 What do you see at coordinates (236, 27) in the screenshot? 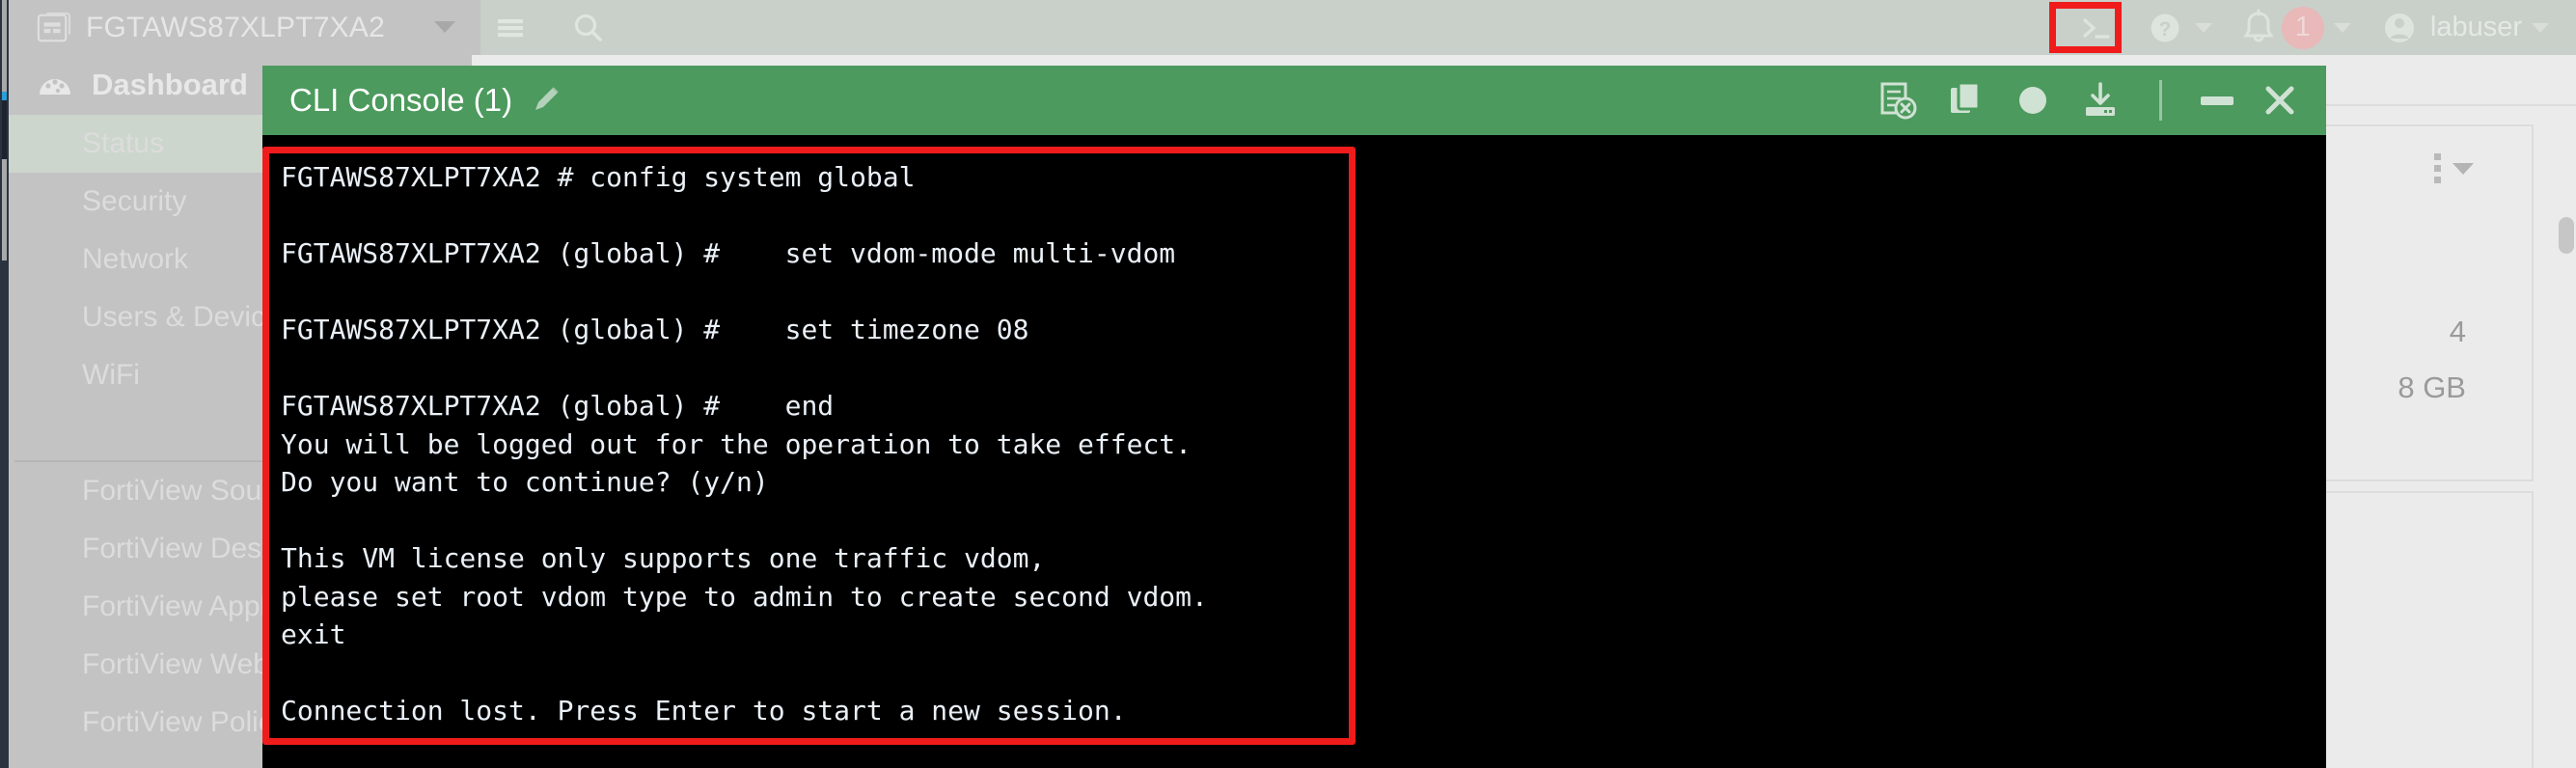
I see `device-name-label: FGTAWS87XLPT7XA2` at bounding box center [236, 27].